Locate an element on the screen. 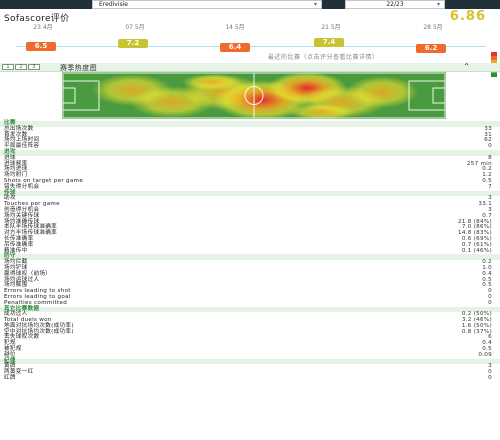 The image size is (500, 440). season-select: 22/23 ▾ is located at coordinates (395, 4).